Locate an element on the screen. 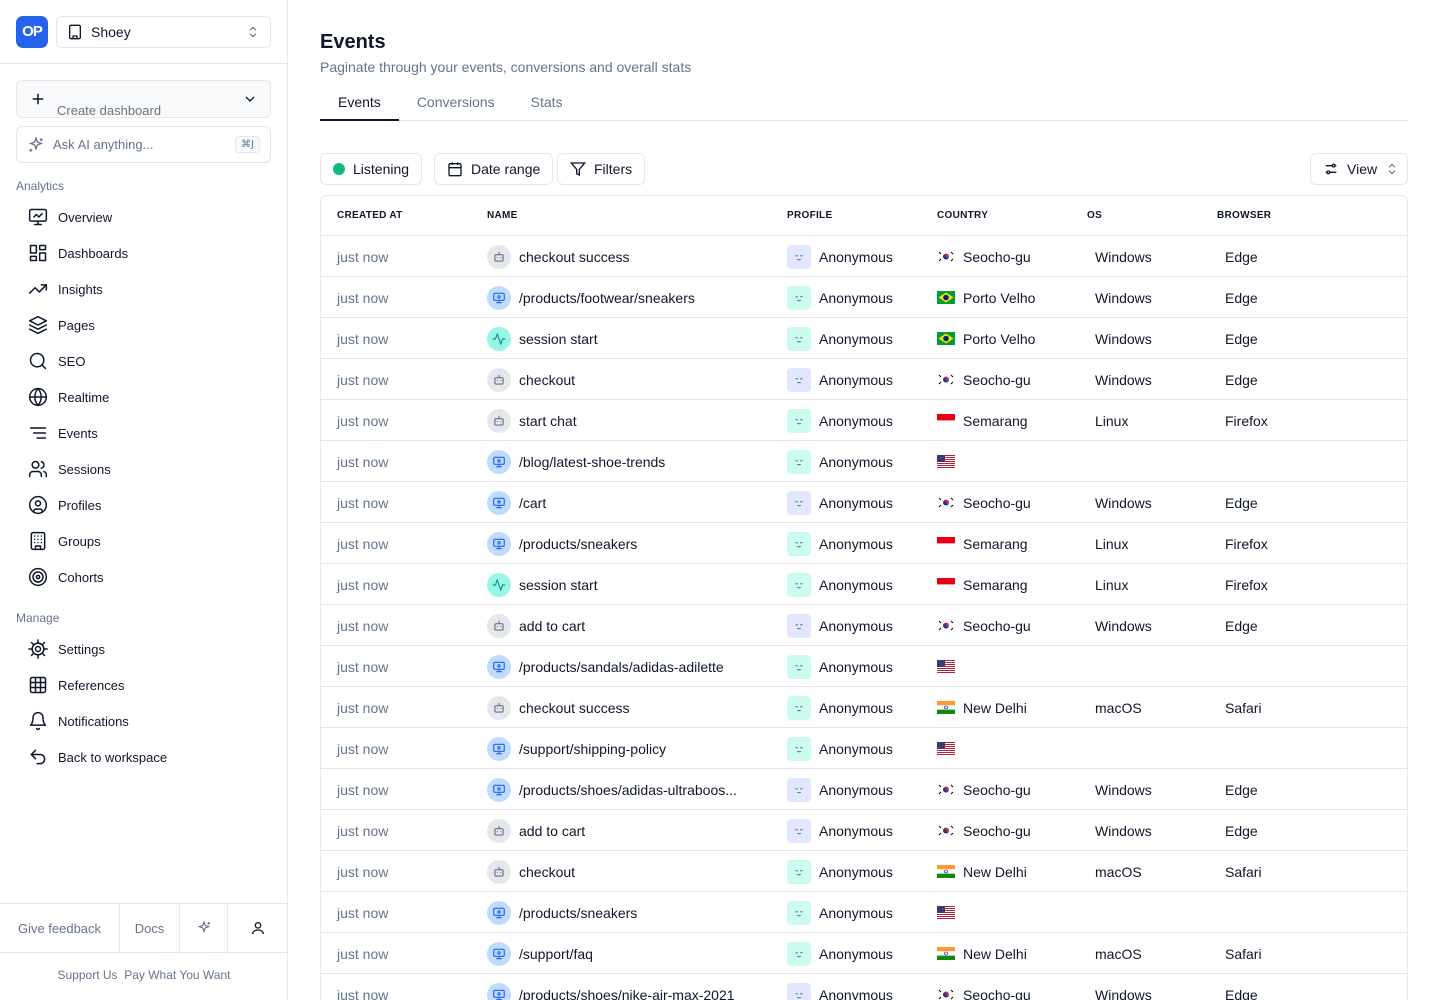 Image resolution: width=1440 pixels, height=1000 pixels. column-os: OS is located at coordinates (1094, 215).